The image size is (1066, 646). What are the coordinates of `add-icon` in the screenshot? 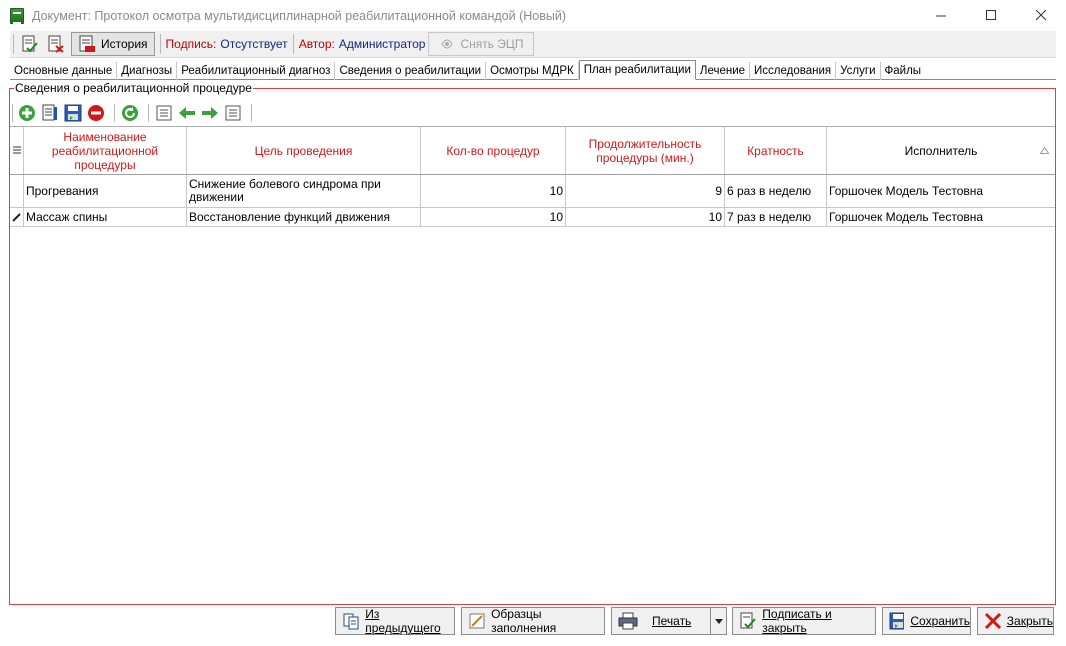 It's located at (27, 113).